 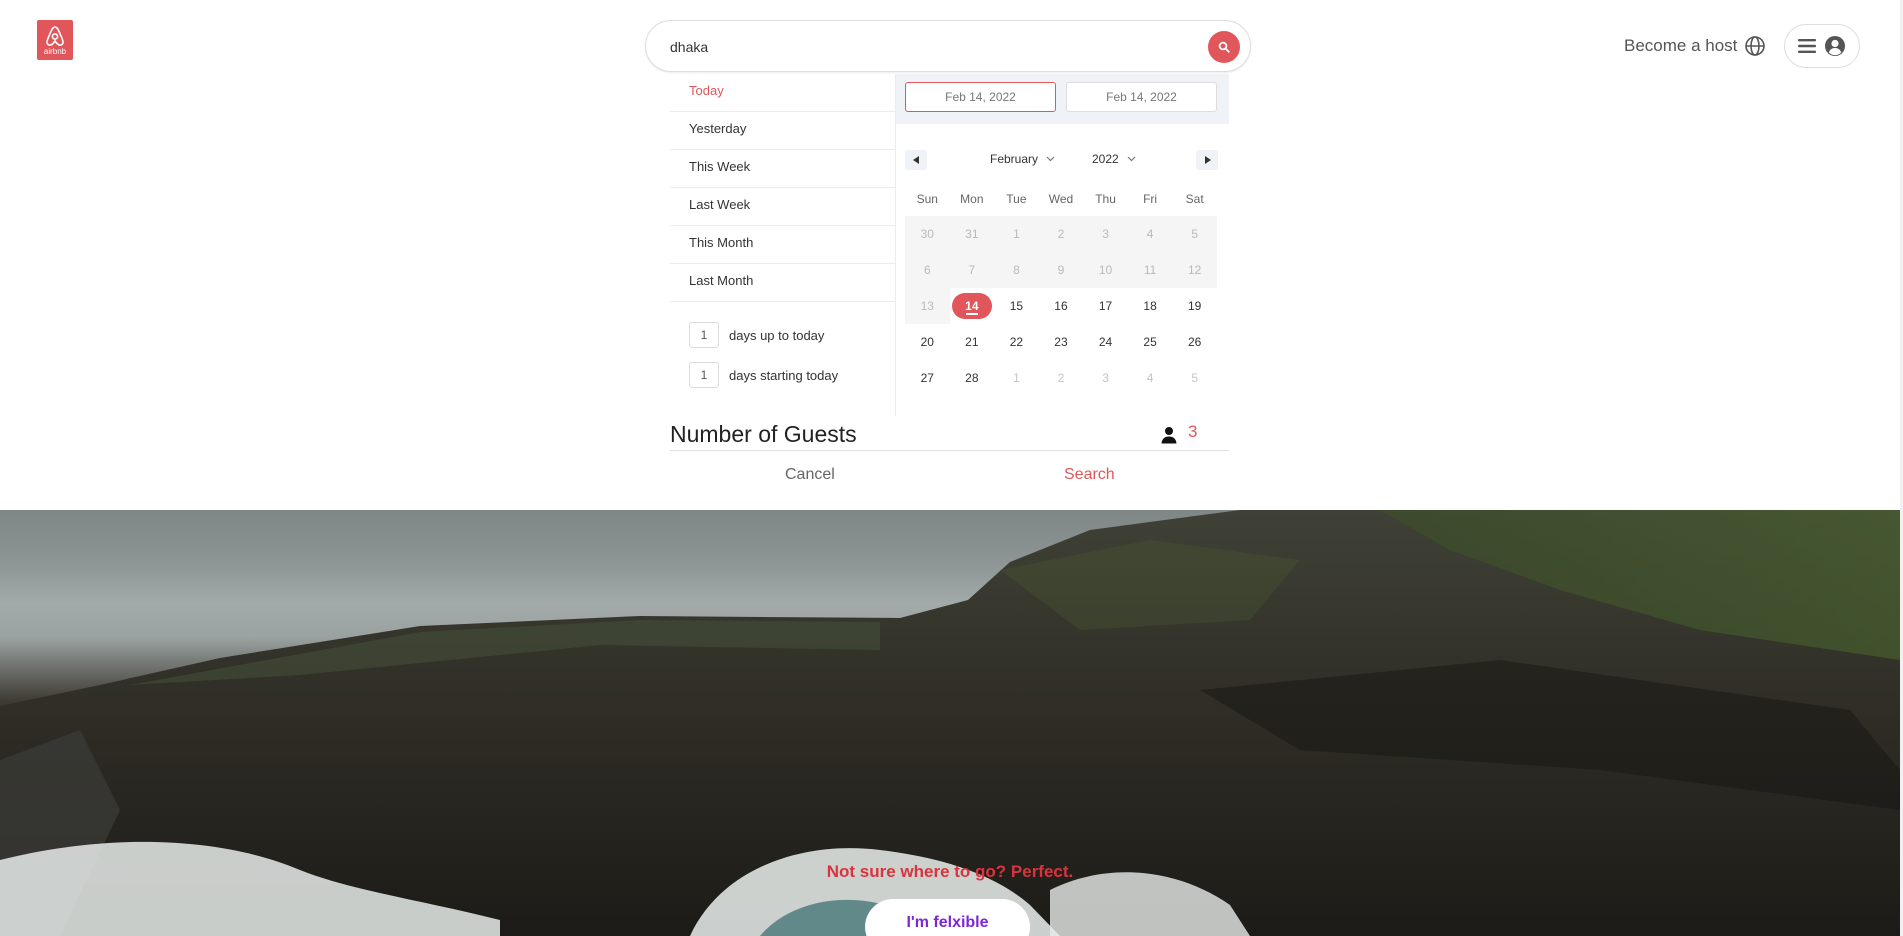 I want to click on start-date-field: Feb 14, 2022, so click(x=980, y=97).